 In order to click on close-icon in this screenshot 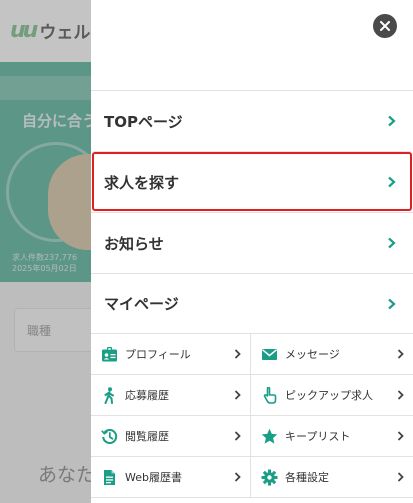, I will do `click(385, 26)`.